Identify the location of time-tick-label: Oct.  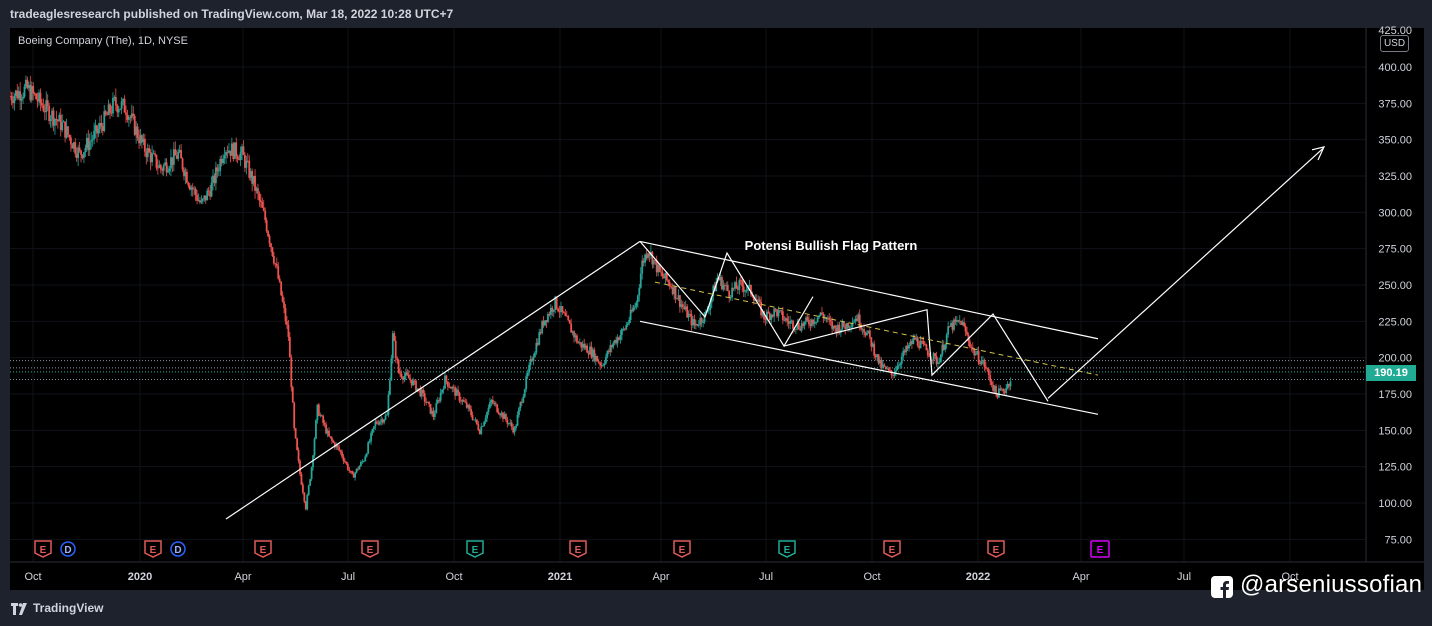
(32, 577).